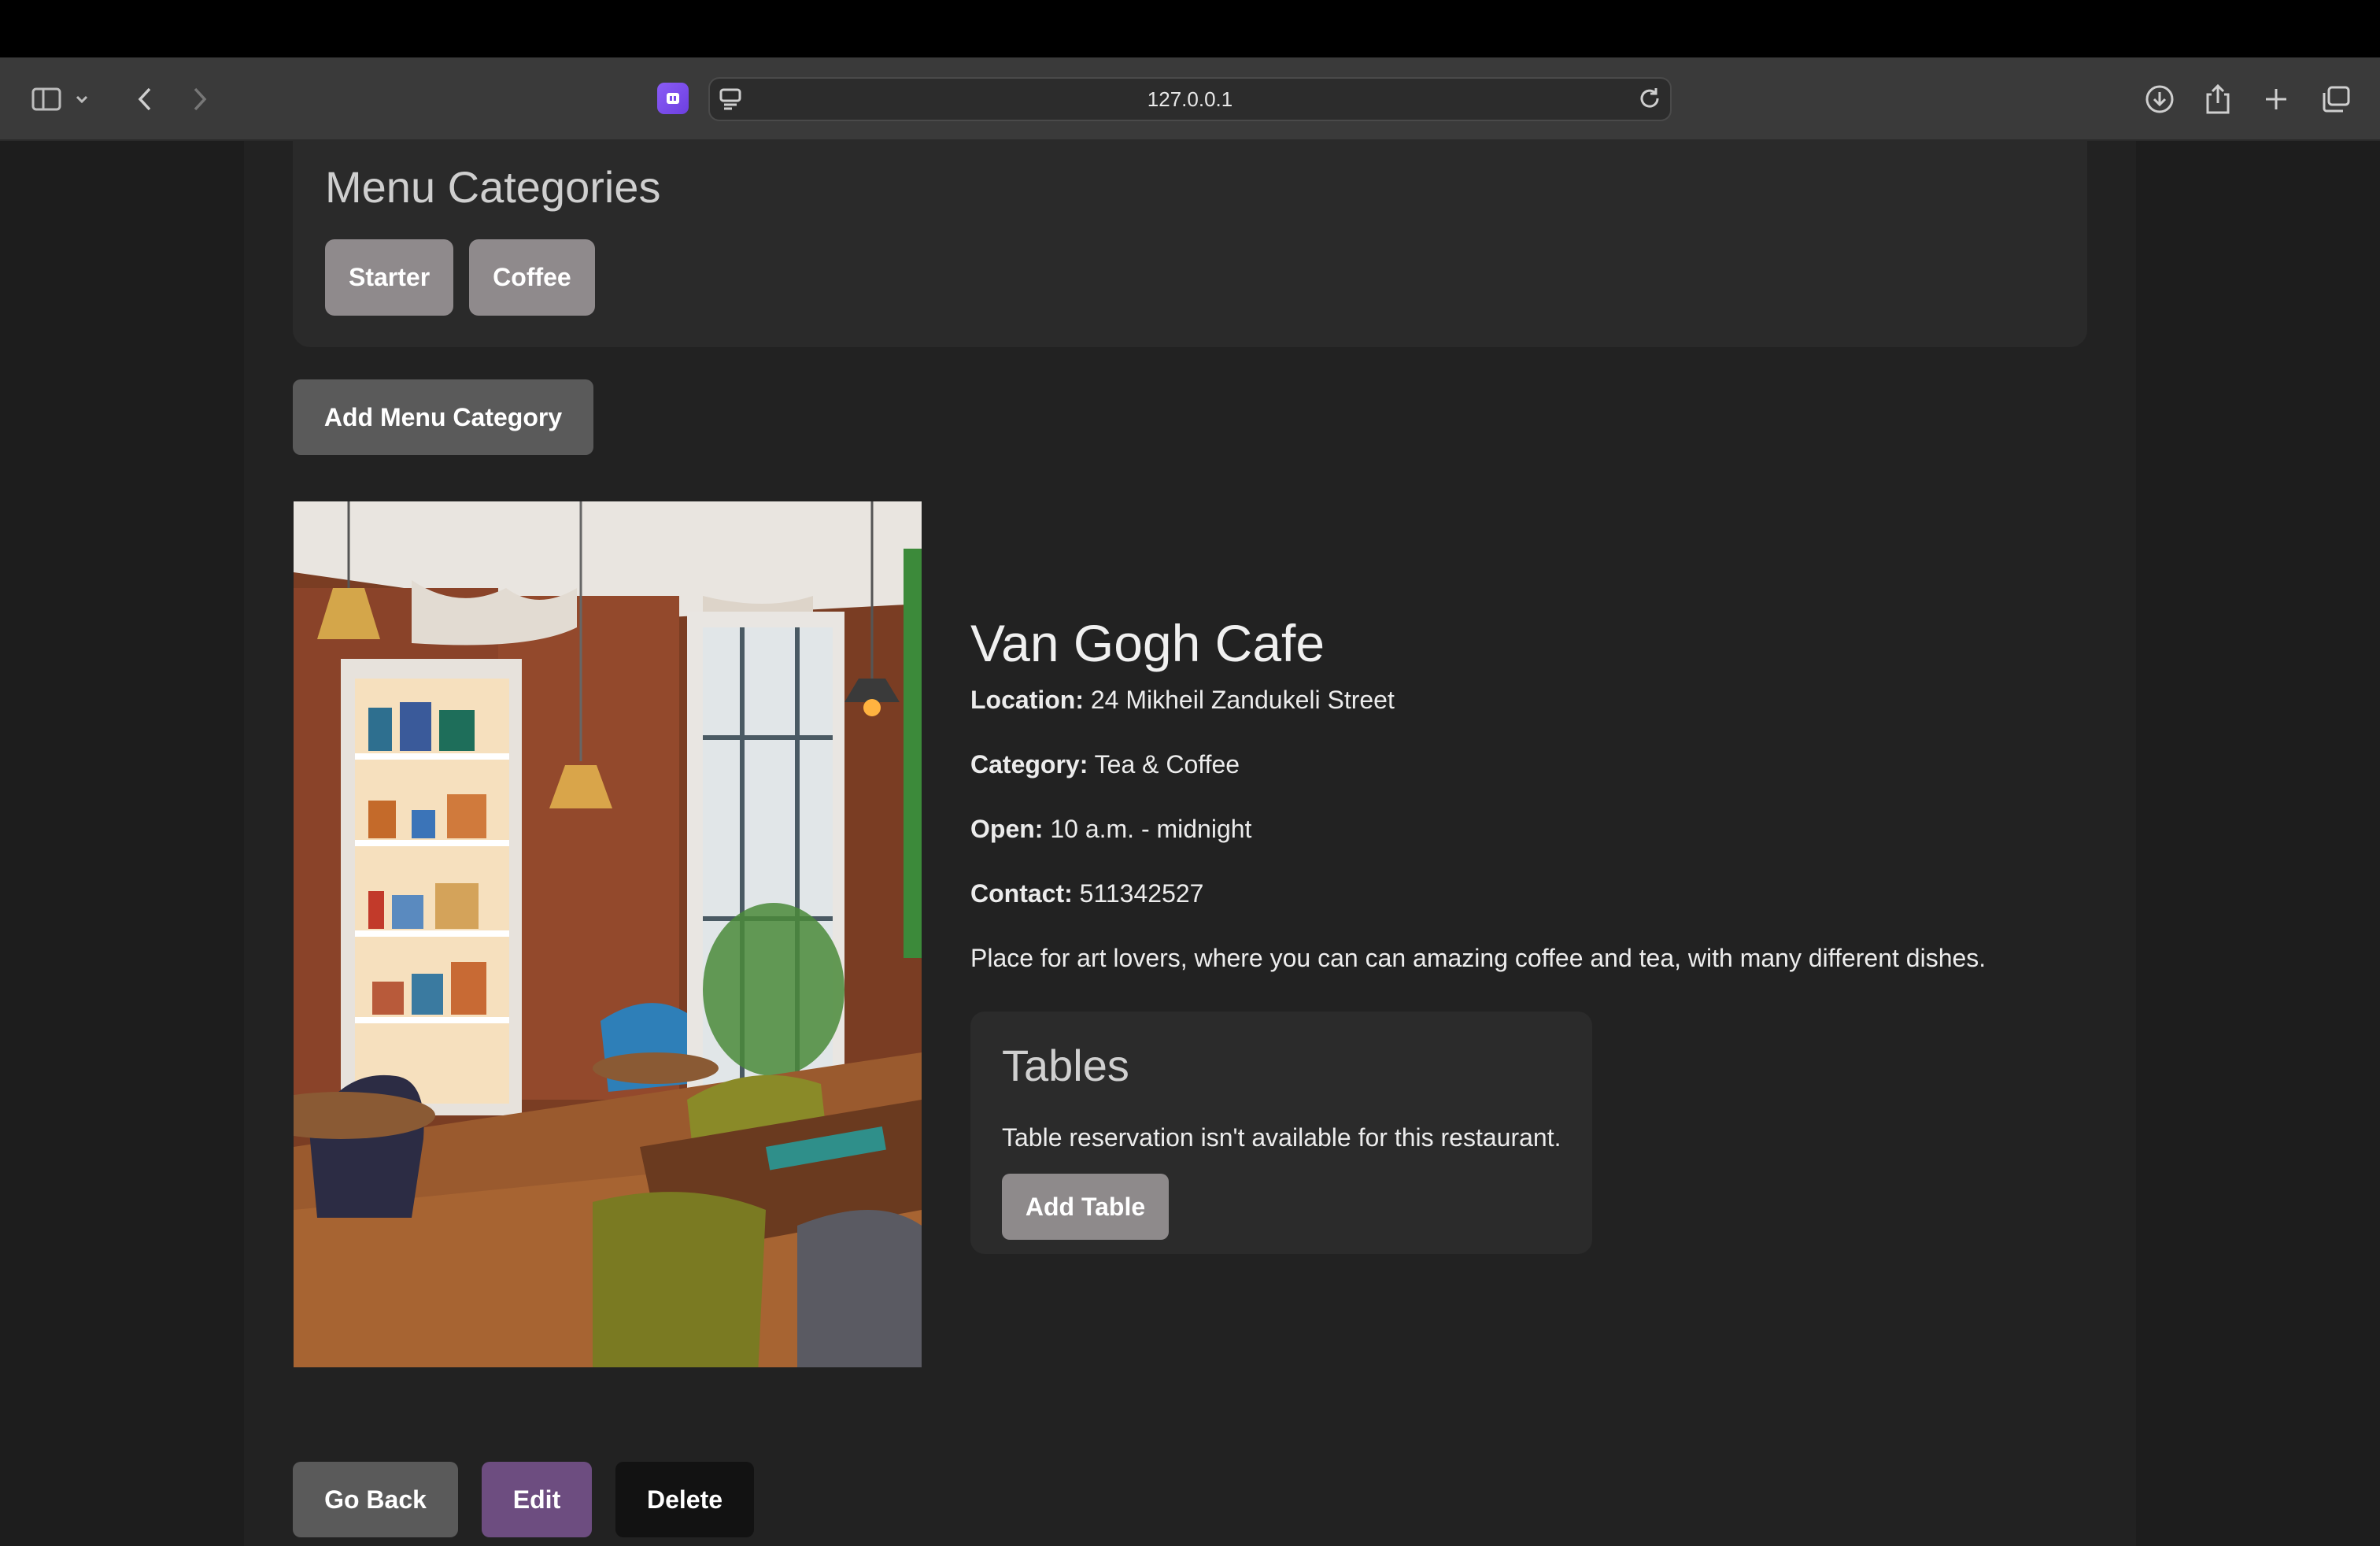 The image size is (2380, 1546). I want to click on category-label: Category:, so click(1029, 764).